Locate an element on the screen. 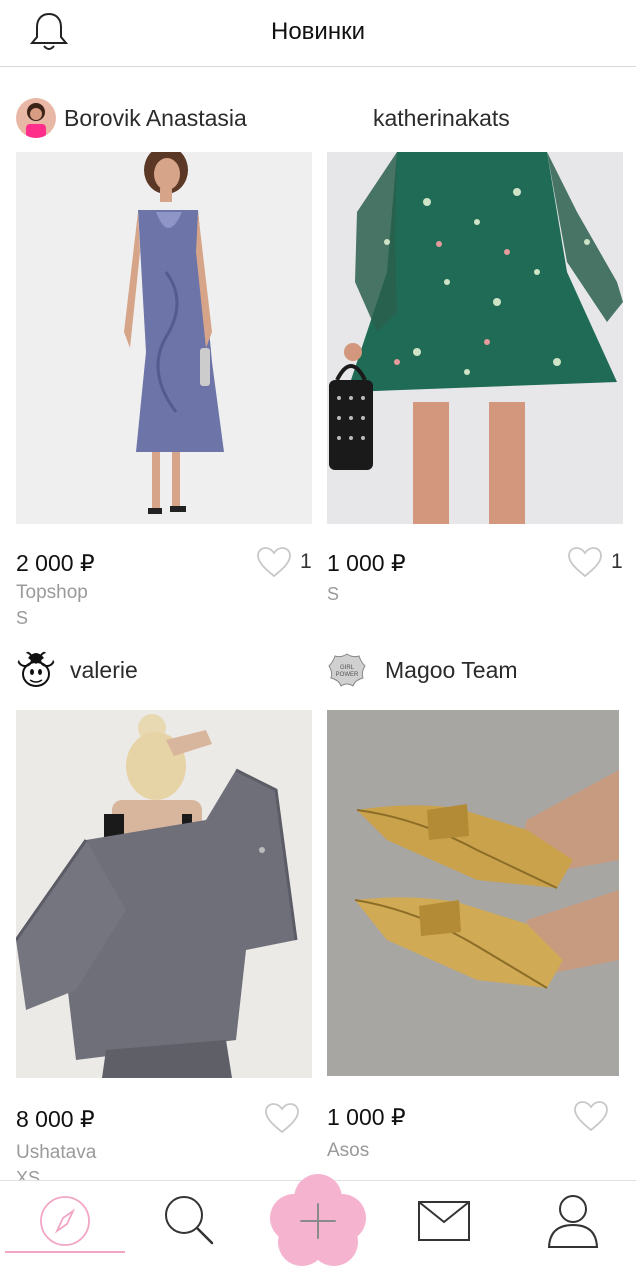 The width and height of the screenshot is (636, 1280). search-icon is located at coordinates (190, 1221).